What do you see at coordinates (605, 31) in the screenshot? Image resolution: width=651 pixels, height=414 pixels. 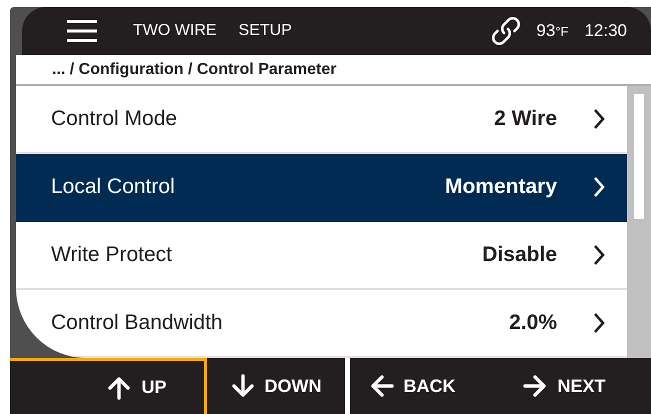 I see `clock-time: 12:30` at bounding box center [605, 31].